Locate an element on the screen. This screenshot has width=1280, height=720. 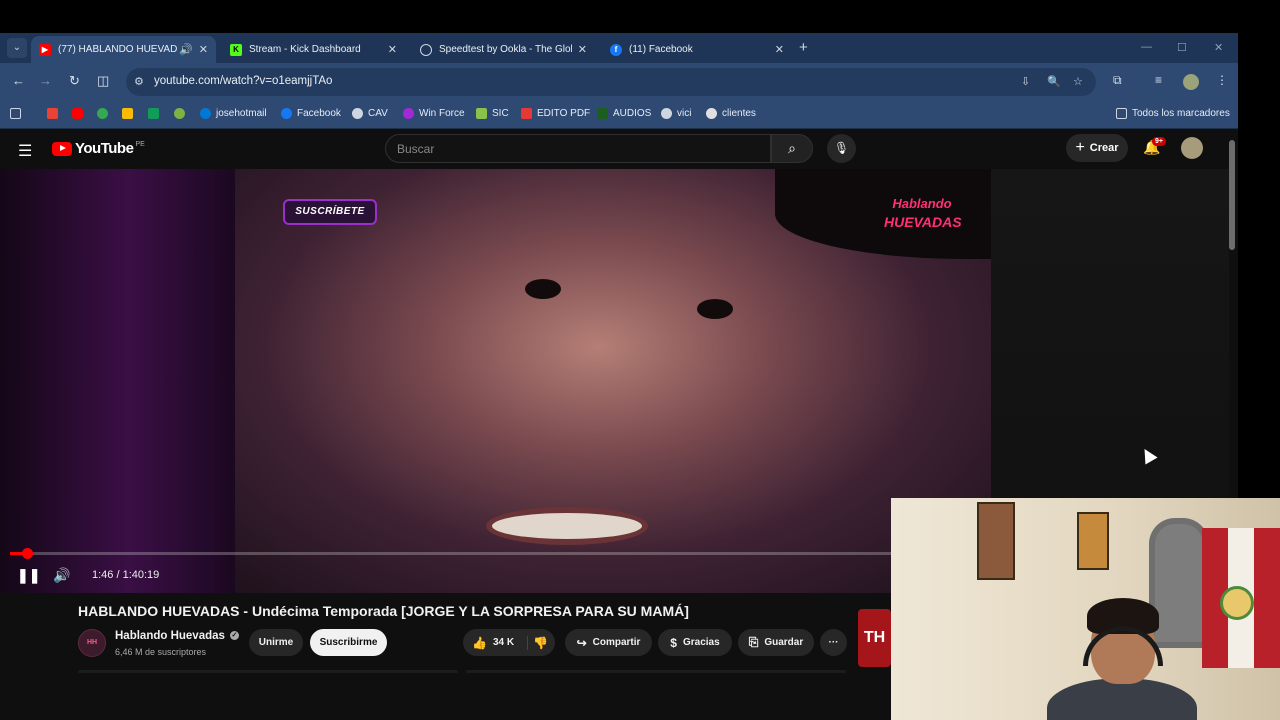
bookmark-label: Facebook is located at coordinates (319, 113).